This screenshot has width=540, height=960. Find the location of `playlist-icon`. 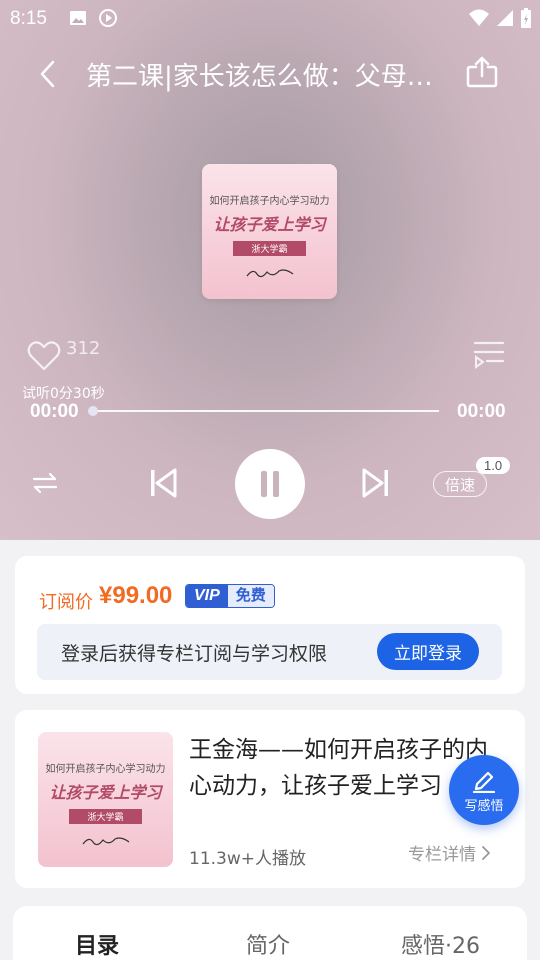

playlist-icon is located at coordinates (489, 355).